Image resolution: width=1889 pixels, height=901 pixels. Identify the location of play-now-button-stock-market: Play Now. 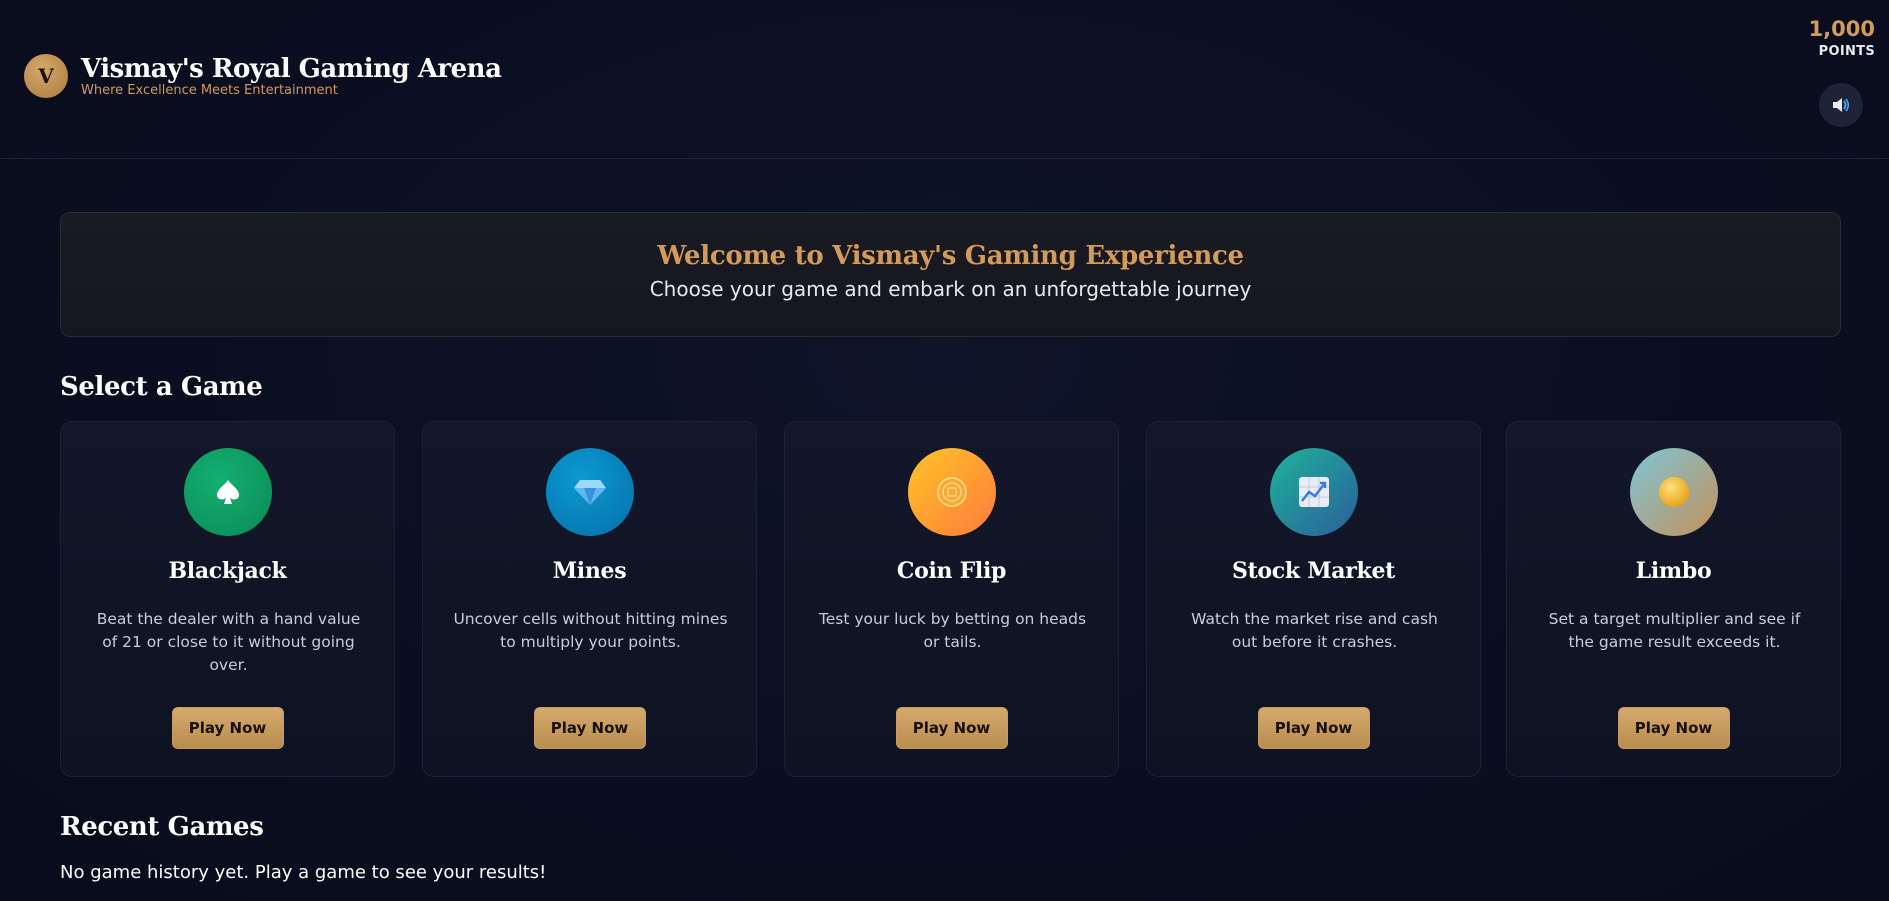
(1313, 728).